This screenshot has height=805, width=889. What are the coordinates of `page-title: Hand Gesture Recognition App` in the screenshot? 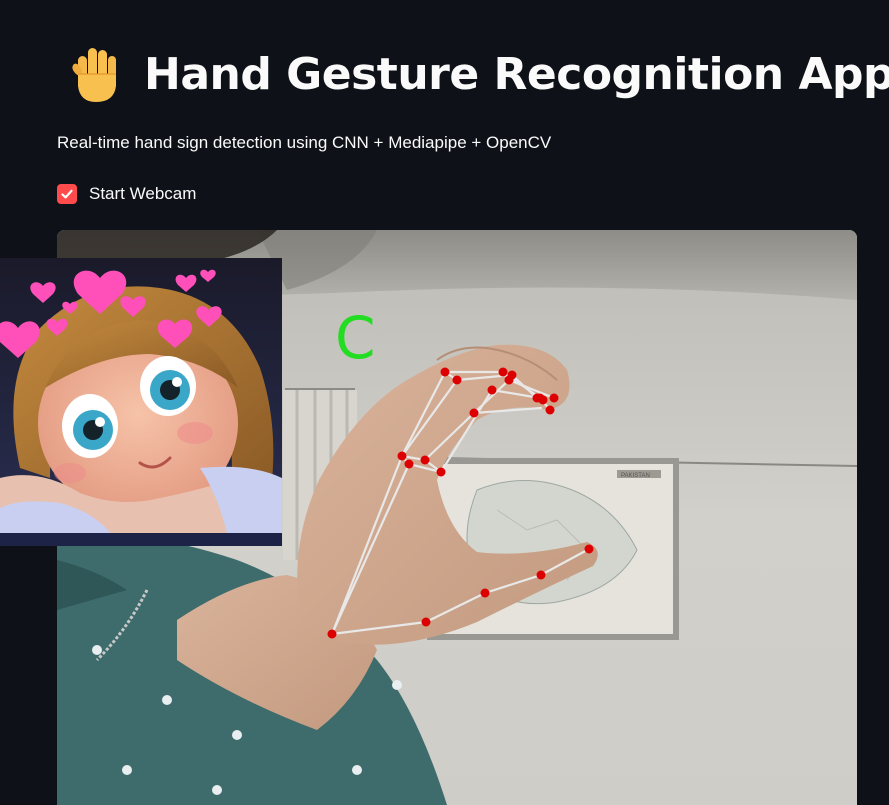 It's located at (516, 74).